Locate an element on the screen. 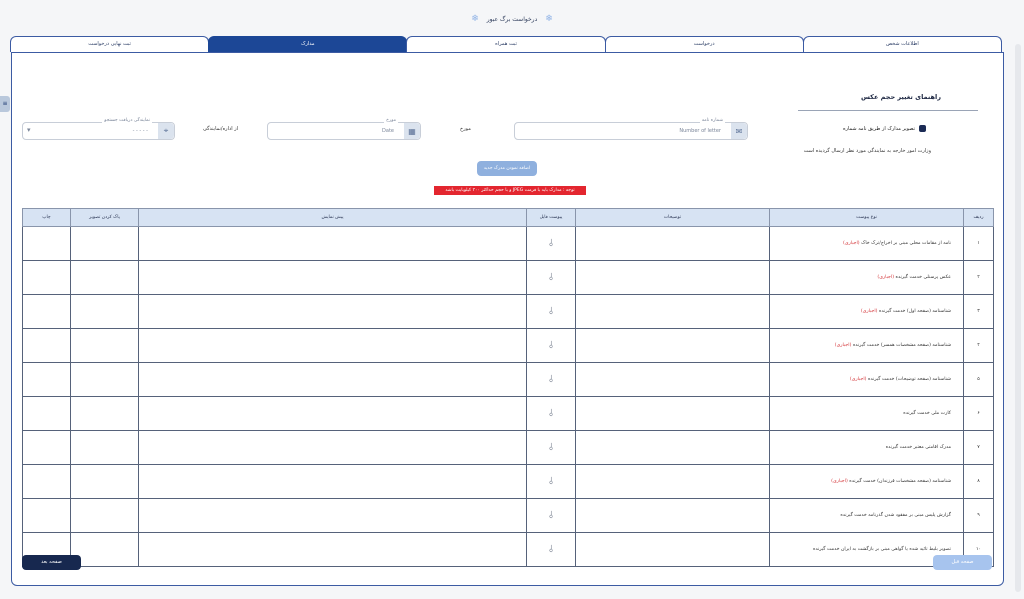 This screenshot has width=1024, height=599. recipient-select: نمایندگی دریافت جستجو - - - - - ▾ ⌖ is located at coordinates (98, 129).